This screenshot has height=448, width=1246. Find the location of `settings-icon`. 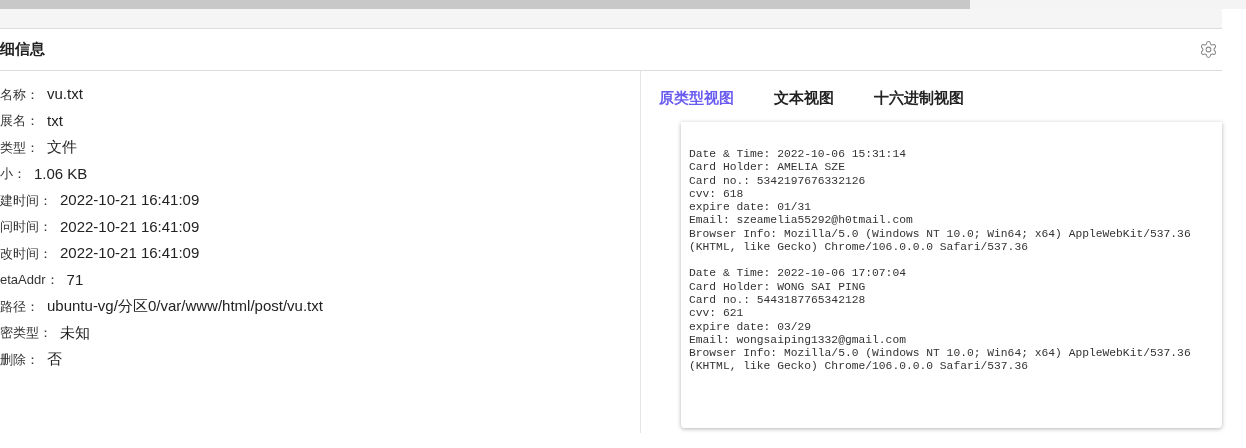

settings-icon is located at coordinates (1208, 49).